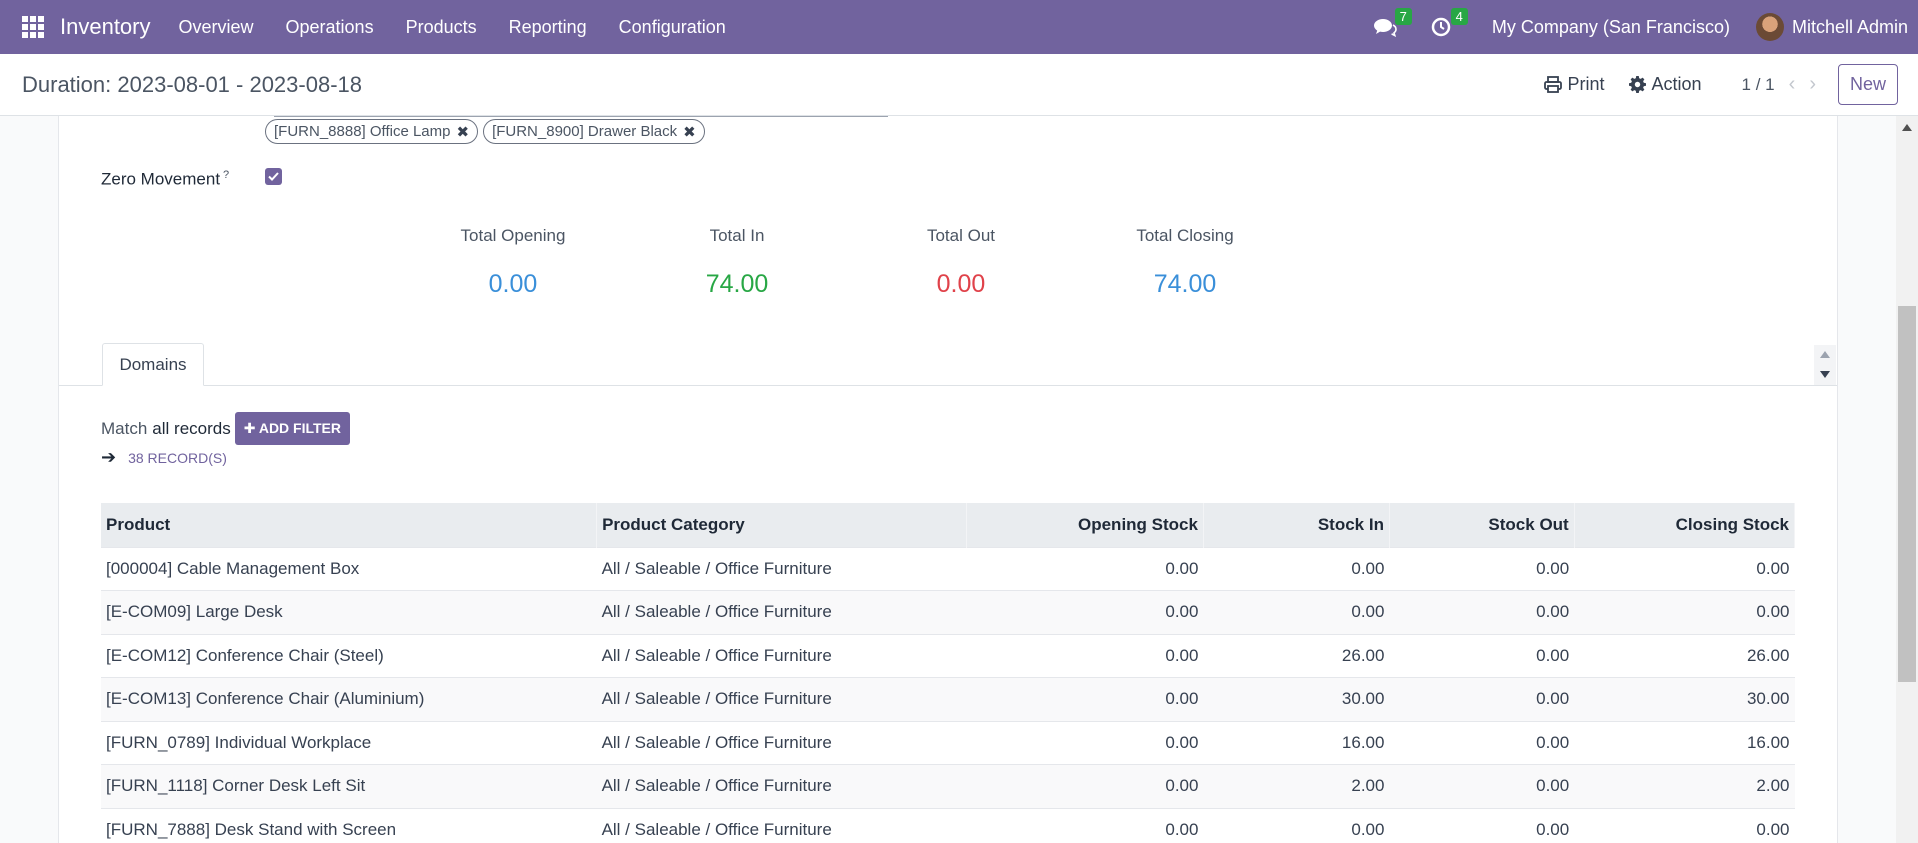 Image resolution: width=1918 pixels, height=843 pixels. I want to click on match-prefix: Match, so click(124, 428).